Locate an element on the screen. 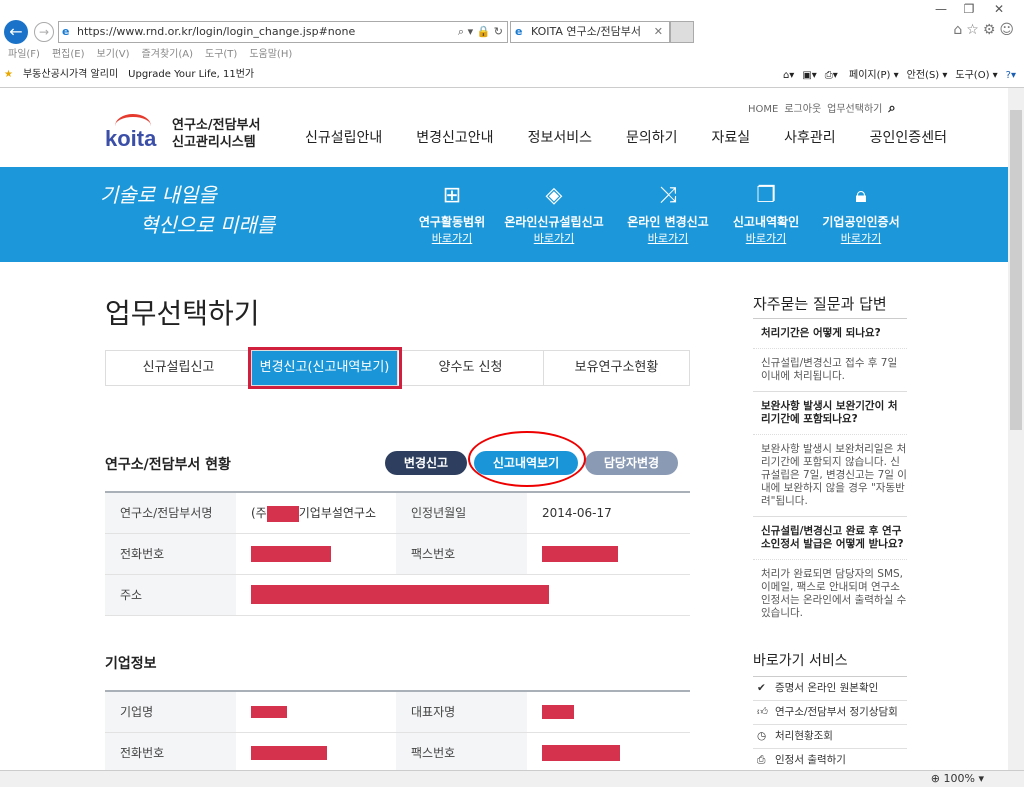  change-manager-button: 담당자변경 is located at coordinates (631, 463).